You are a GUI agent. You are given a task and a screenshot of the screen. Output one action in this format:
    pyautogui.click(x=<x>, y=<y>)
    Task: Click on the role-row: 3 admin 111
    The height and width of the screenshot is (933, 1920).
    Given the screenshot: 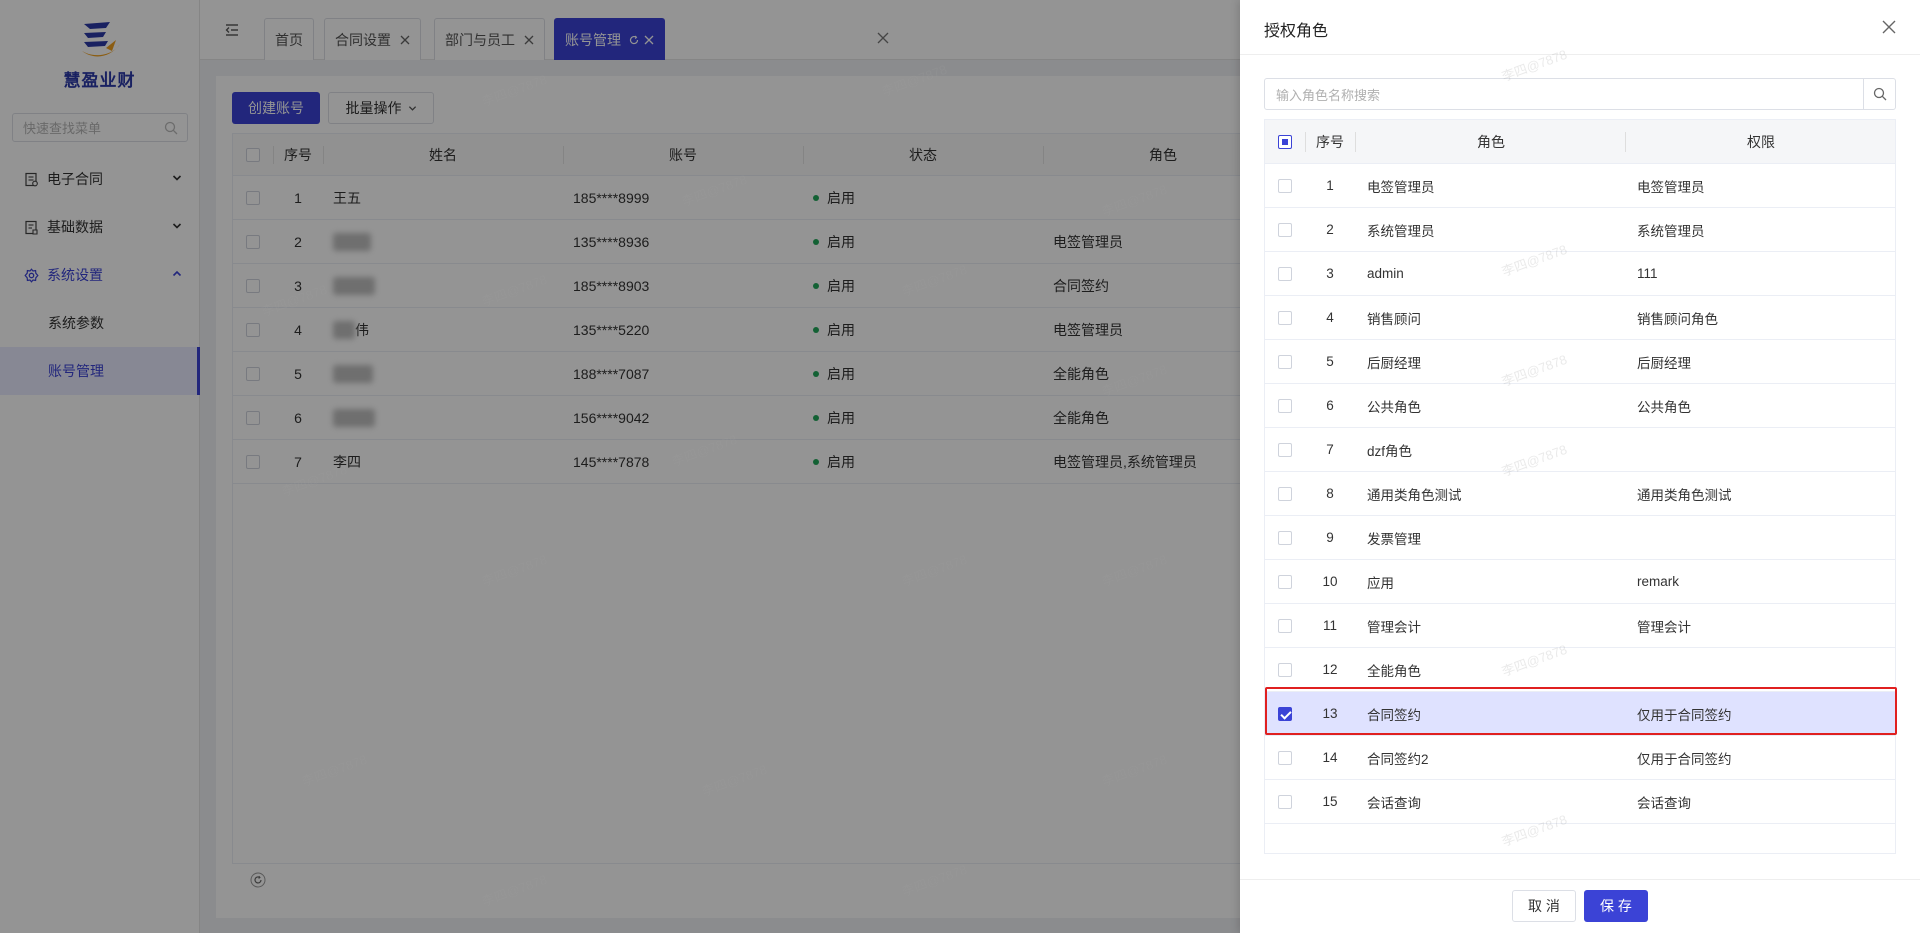 What is the action you would take?
    pyautogui.click(x=1580, y=274)
    